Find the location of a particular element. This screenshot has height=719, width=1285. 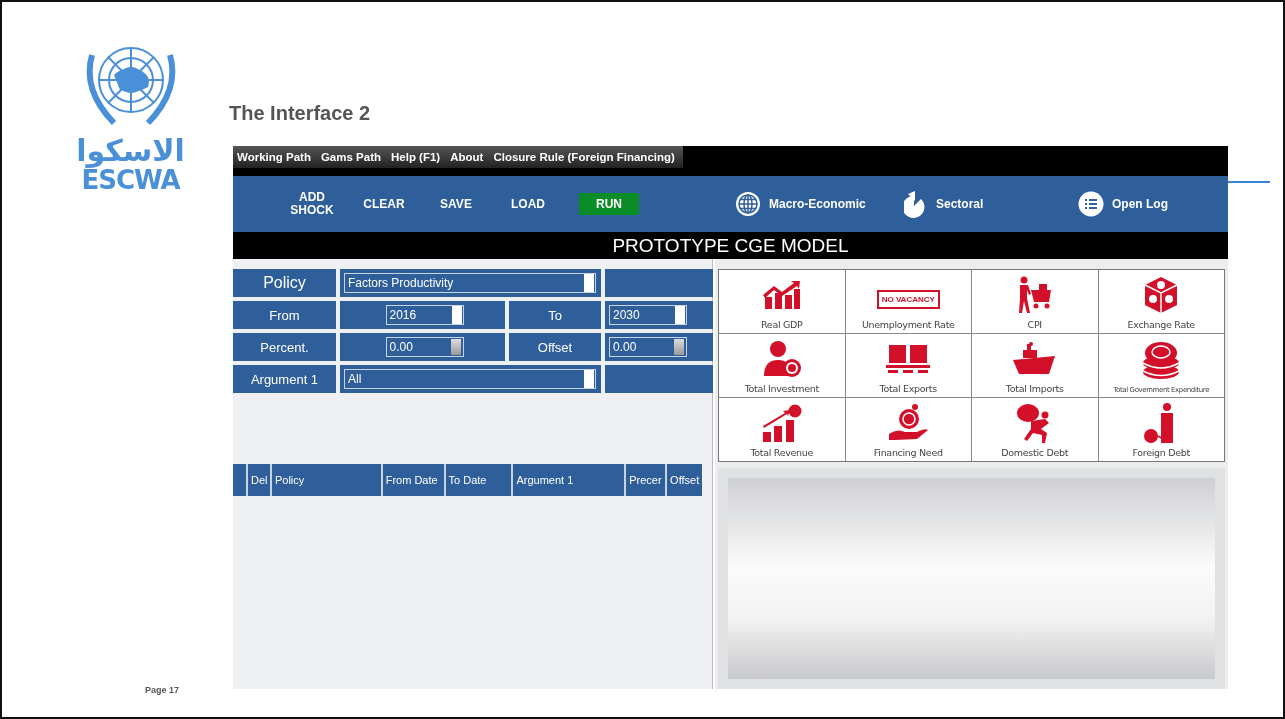

banner-title: PROTOTYPE CGE MODEL is located at coordinates (730, 245).